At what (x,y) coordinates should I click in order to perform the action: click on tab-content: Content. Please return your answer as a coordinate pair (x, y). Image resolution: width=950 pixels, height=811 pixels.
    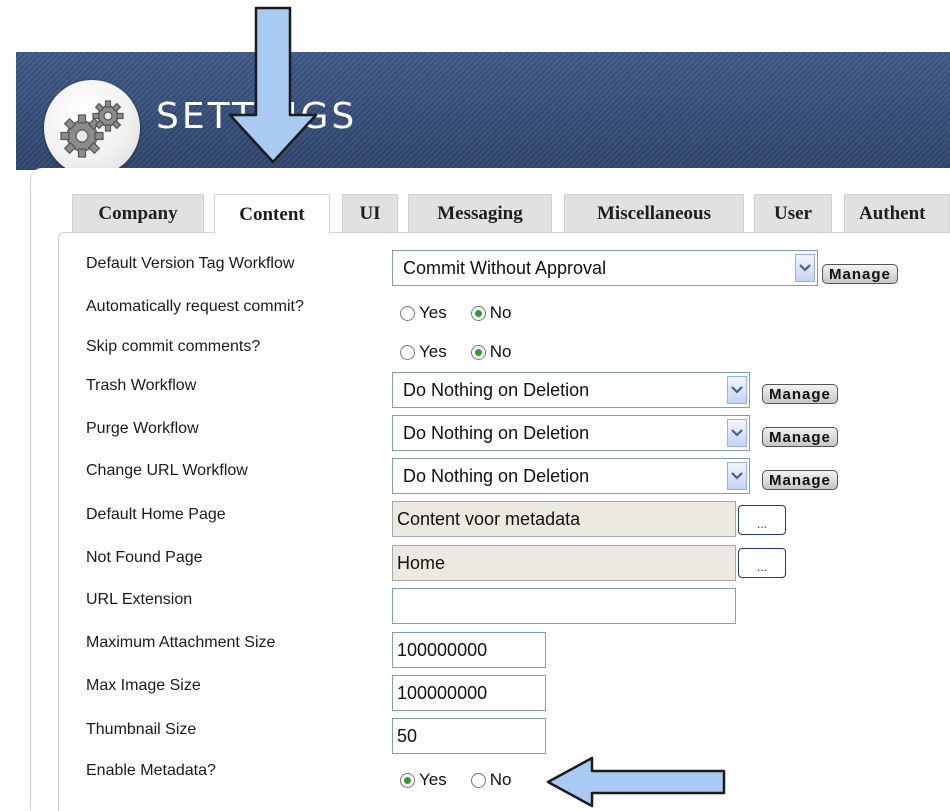
    Looking at the image, I should click on (272, 214).